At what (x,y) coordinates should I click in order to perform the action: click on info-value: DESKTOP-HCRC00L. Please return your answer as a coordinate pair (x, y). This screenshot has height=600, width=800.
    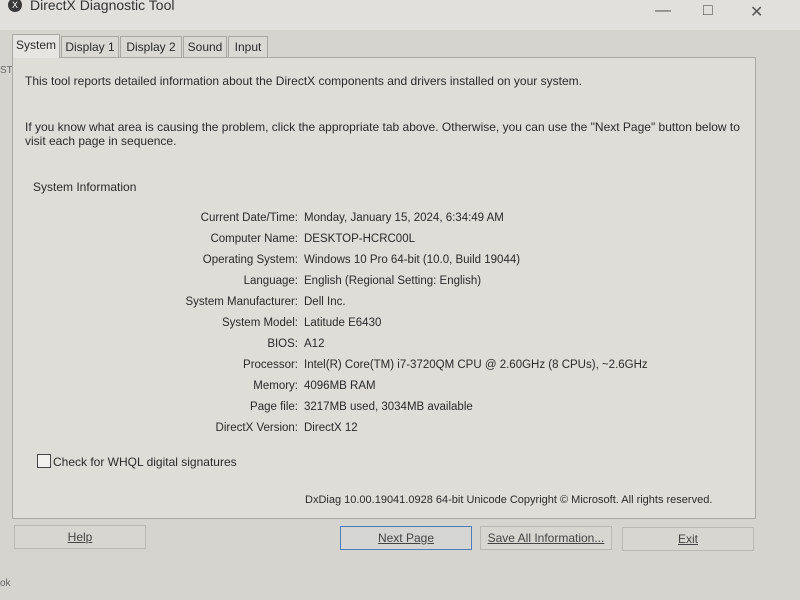
    Looking at the image, I should click on (359, 239).